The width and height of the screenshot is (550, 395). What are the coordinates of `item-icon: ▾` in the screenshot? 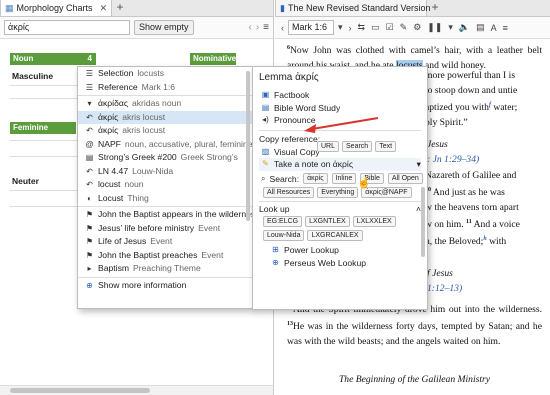 It's located at (89, 103).